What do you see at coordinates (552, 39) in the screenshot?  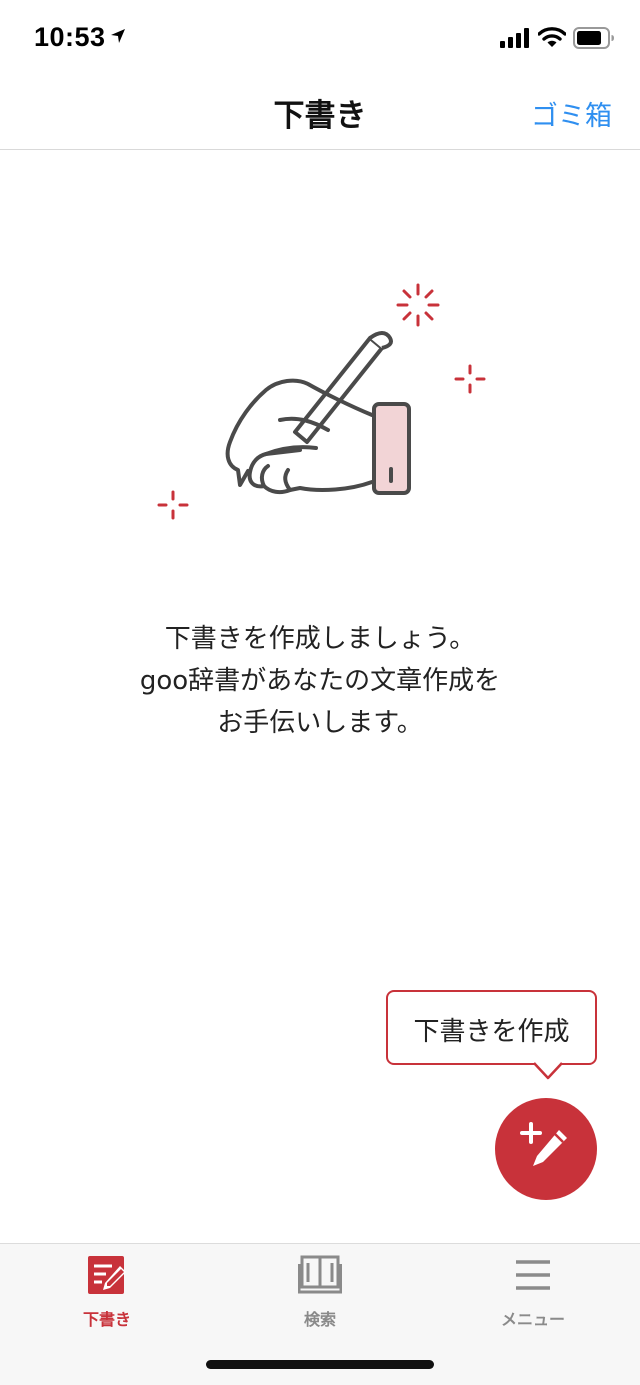 I see `wifi-icon` at bounding box center [552, 39].